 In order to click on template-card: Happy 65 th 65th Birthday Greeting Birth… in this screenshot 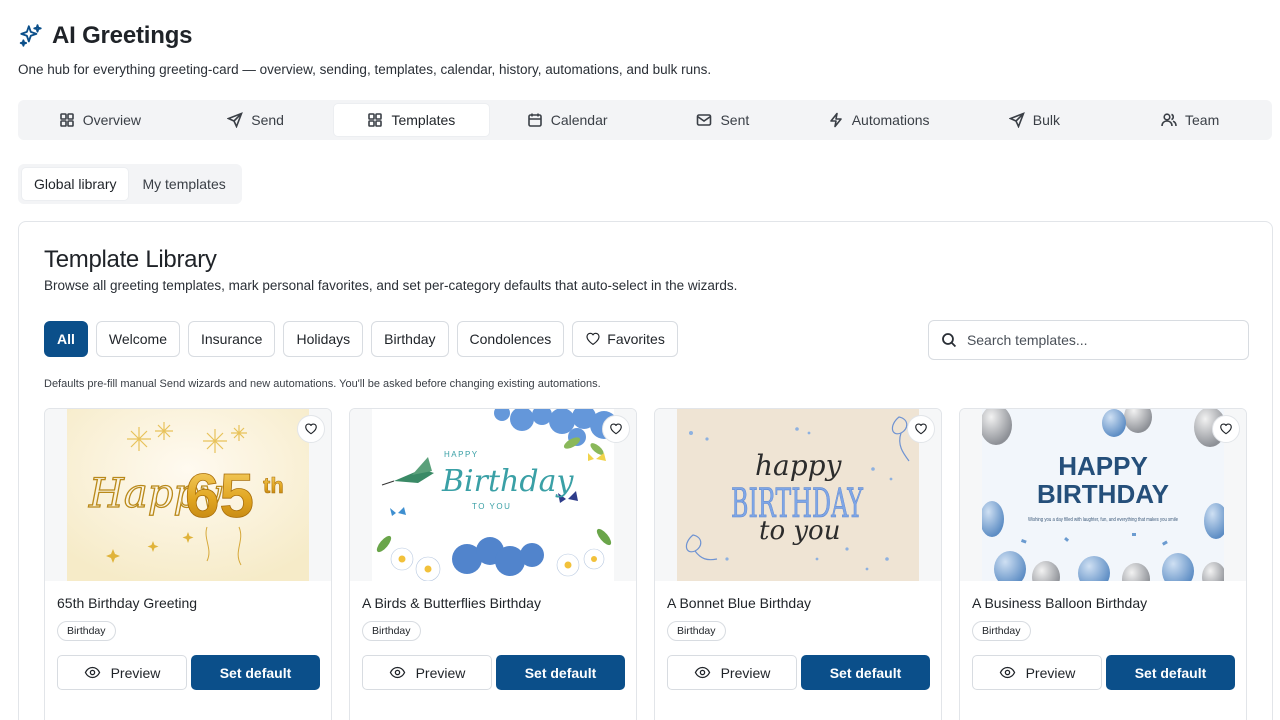, I will do `click(188, 564)`.